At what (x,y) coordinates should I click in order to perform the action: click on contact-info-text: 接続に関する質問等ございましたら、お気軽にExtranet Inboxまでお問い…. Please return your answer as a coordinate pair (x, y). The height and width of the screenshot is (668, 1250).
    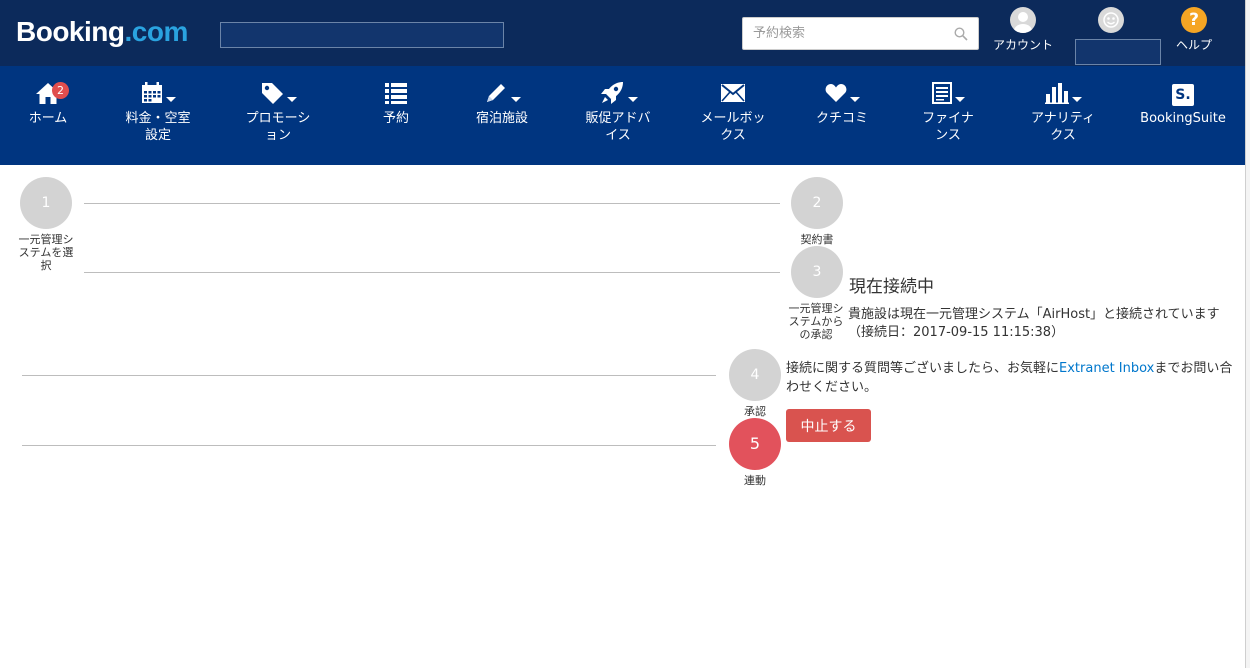
    Looking at the image, I should click on (1009, 378).